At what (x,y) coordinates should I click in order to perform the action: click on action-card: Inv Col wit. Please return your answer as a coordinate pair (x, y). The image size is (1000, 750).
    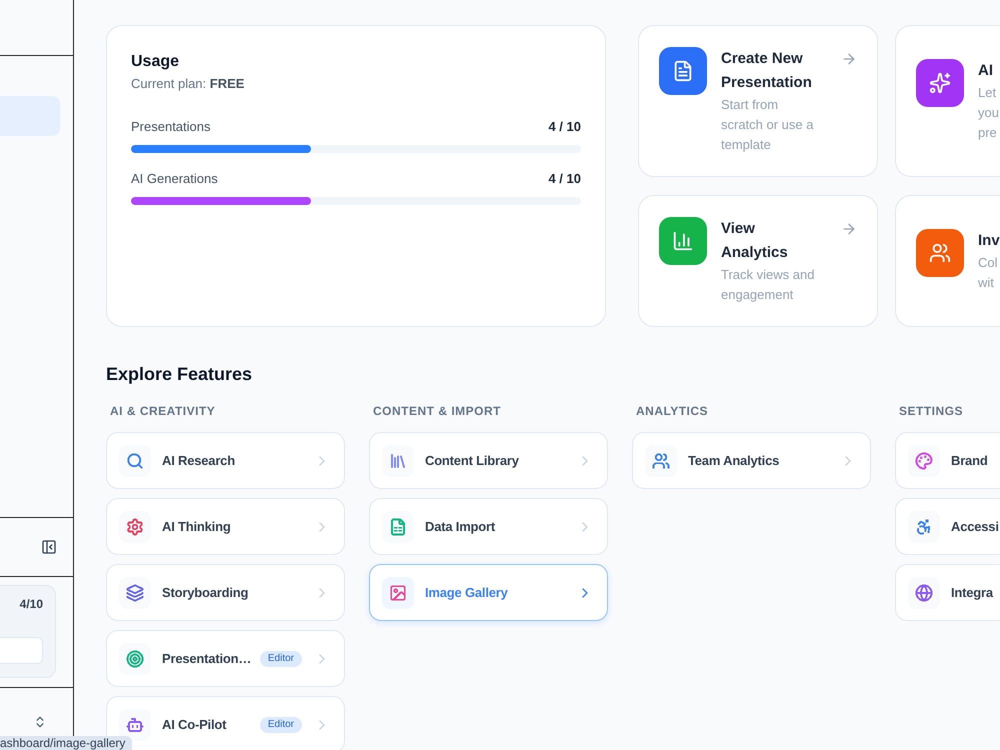
    Looking at the image, I should click on (947, 261).